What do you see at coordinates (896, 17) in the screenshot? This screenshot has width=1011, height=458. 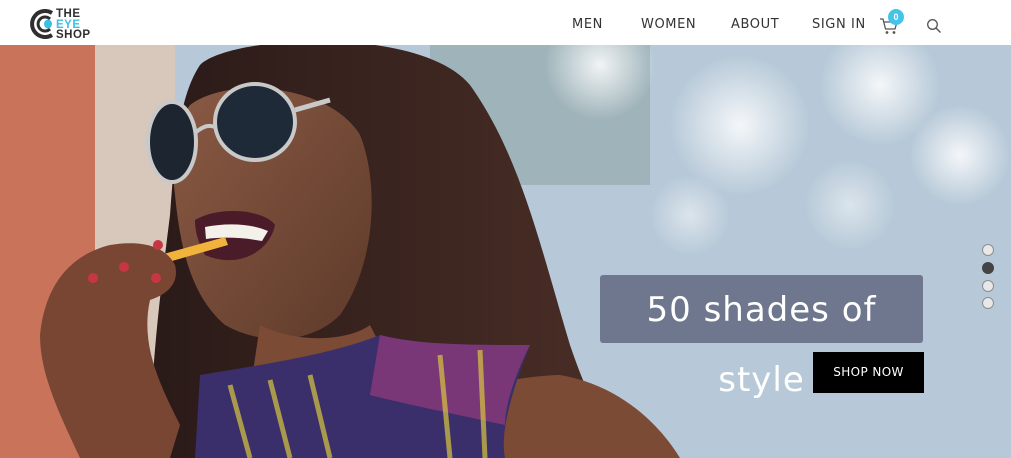 I see `cart-count-badge: 0` at bounding box center [896, 17].